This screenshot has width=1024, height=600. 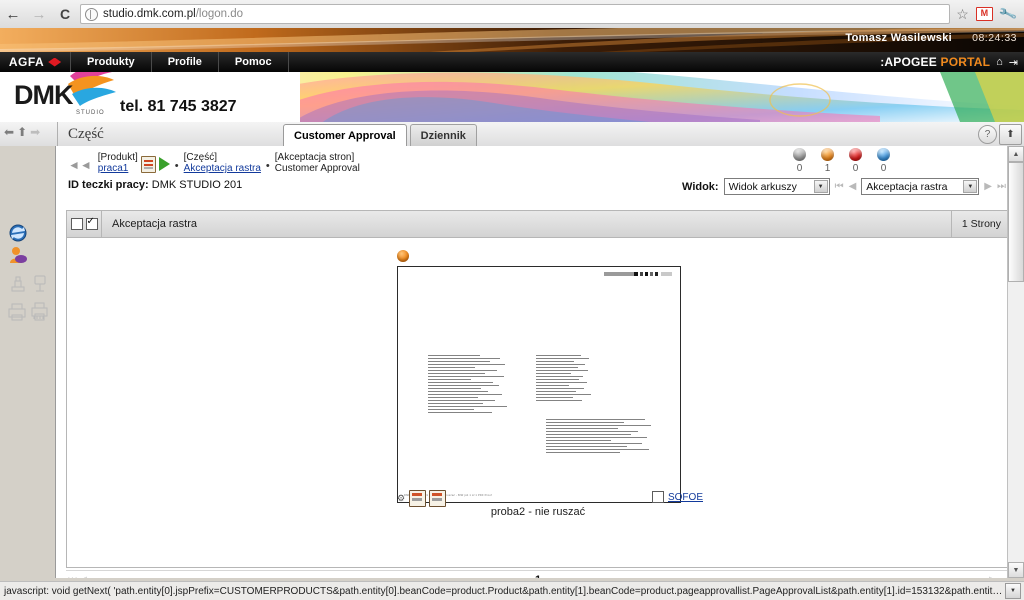 What do you see at coordinates (148, 164) in the screenshot?
I see `product-document-icon` at bounding box center [148, 164].